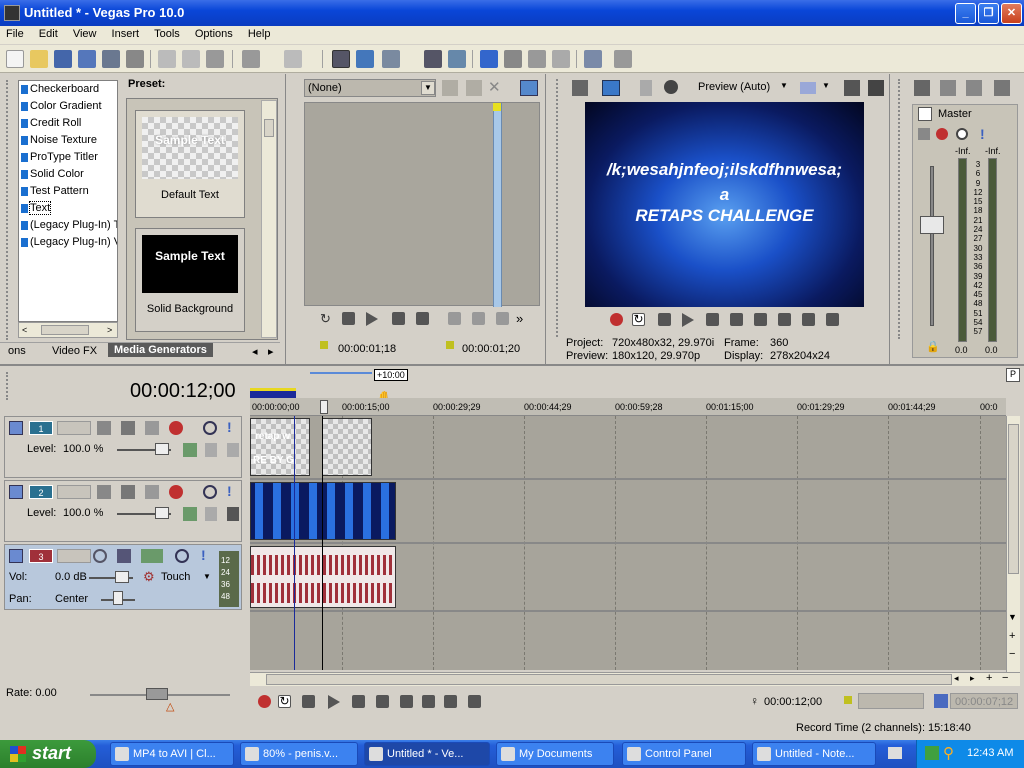 This screenshot has height=768, width=1024. I want to click on selection-tool-icon, so click(537, 59).